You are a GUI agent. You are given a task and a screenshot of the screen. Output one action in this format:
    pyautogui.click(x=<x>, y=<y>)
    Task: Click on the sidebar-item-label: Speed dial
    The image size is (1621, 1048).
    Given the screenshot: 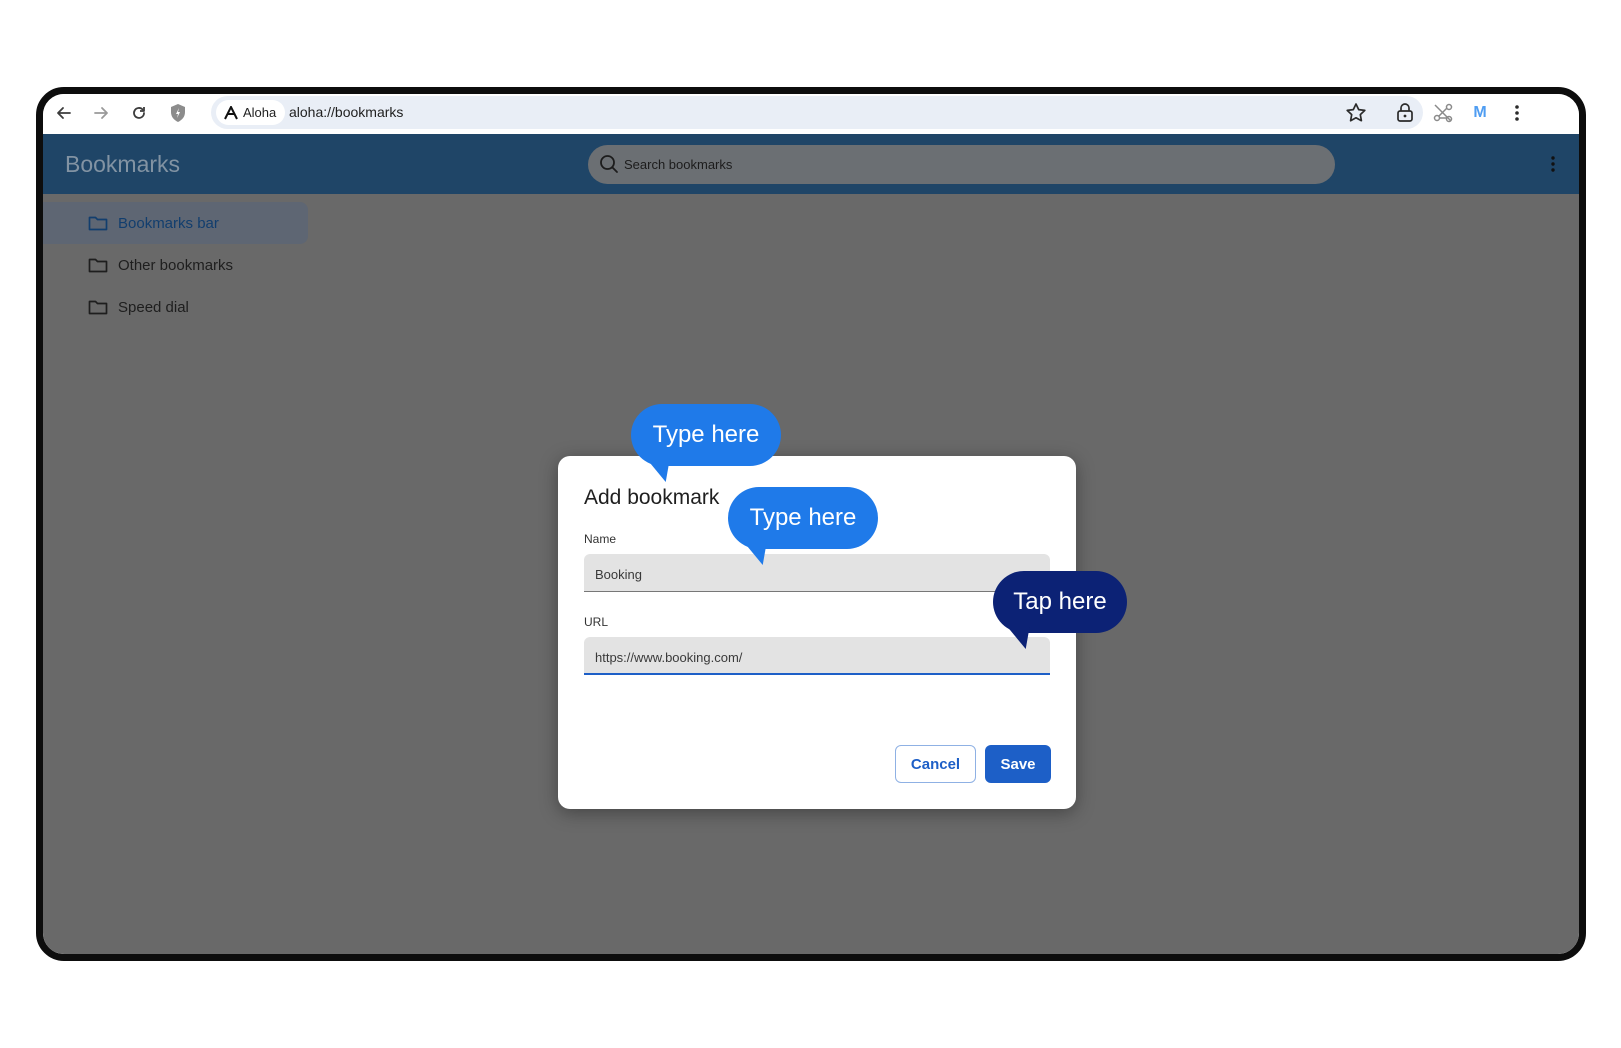 What is the action you would take?
    pyautogui.click(x=153, y=307)
    